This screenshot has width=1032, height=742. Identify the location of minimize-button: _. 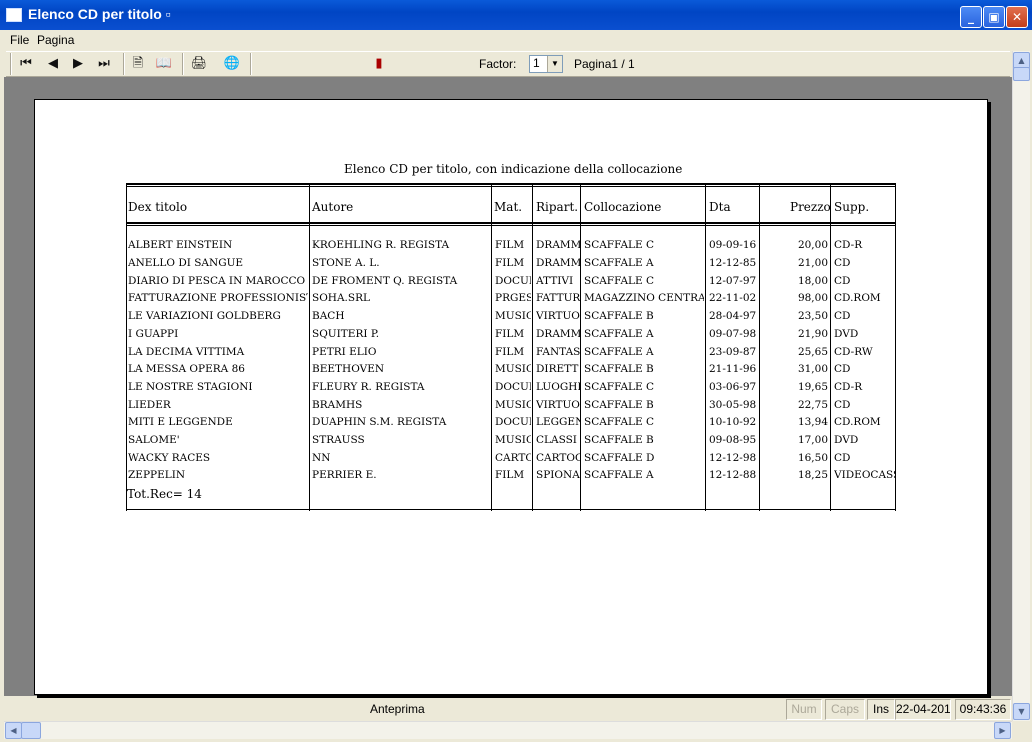
(971, 17).